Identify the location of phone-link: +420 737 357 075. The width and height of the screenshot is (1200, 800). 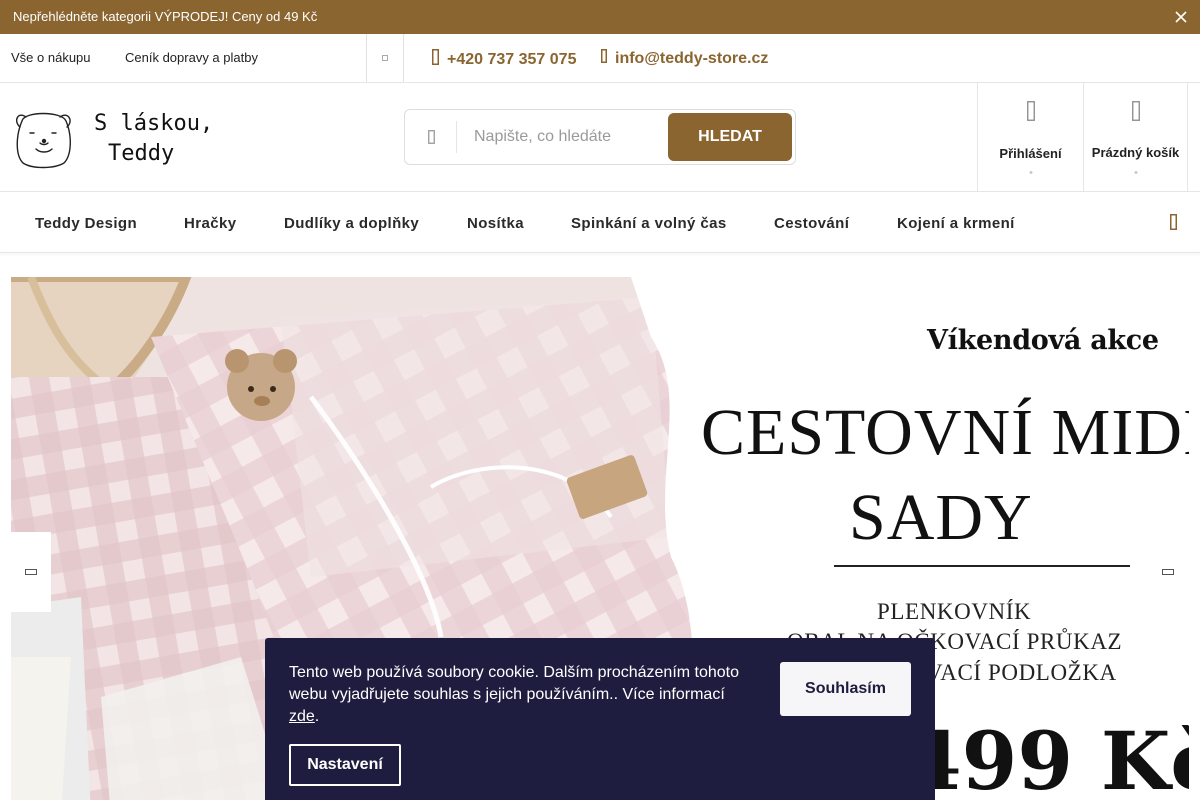
(504, 59).